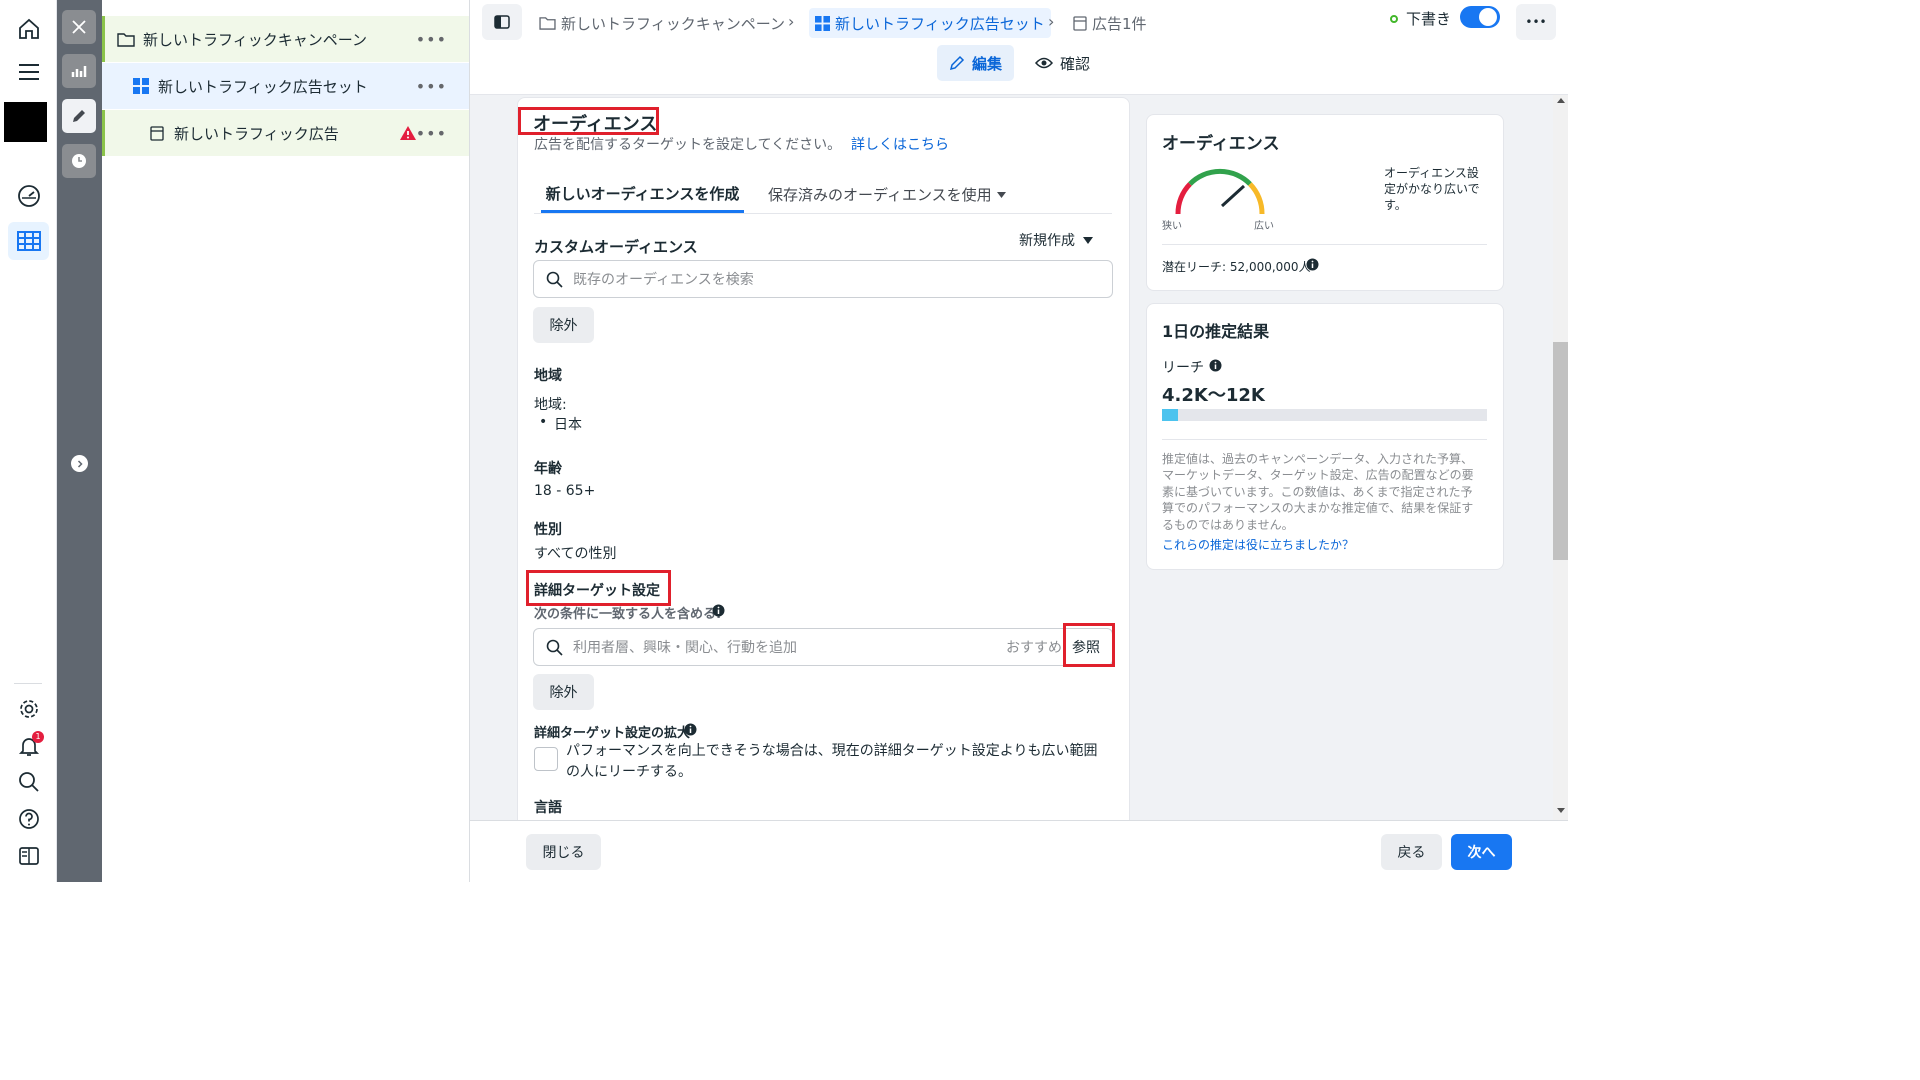 The image size is (1920, 1080). I want to click on tab-saved-audience: 保存済みのオーディエンスを使用, so click(887, 194).